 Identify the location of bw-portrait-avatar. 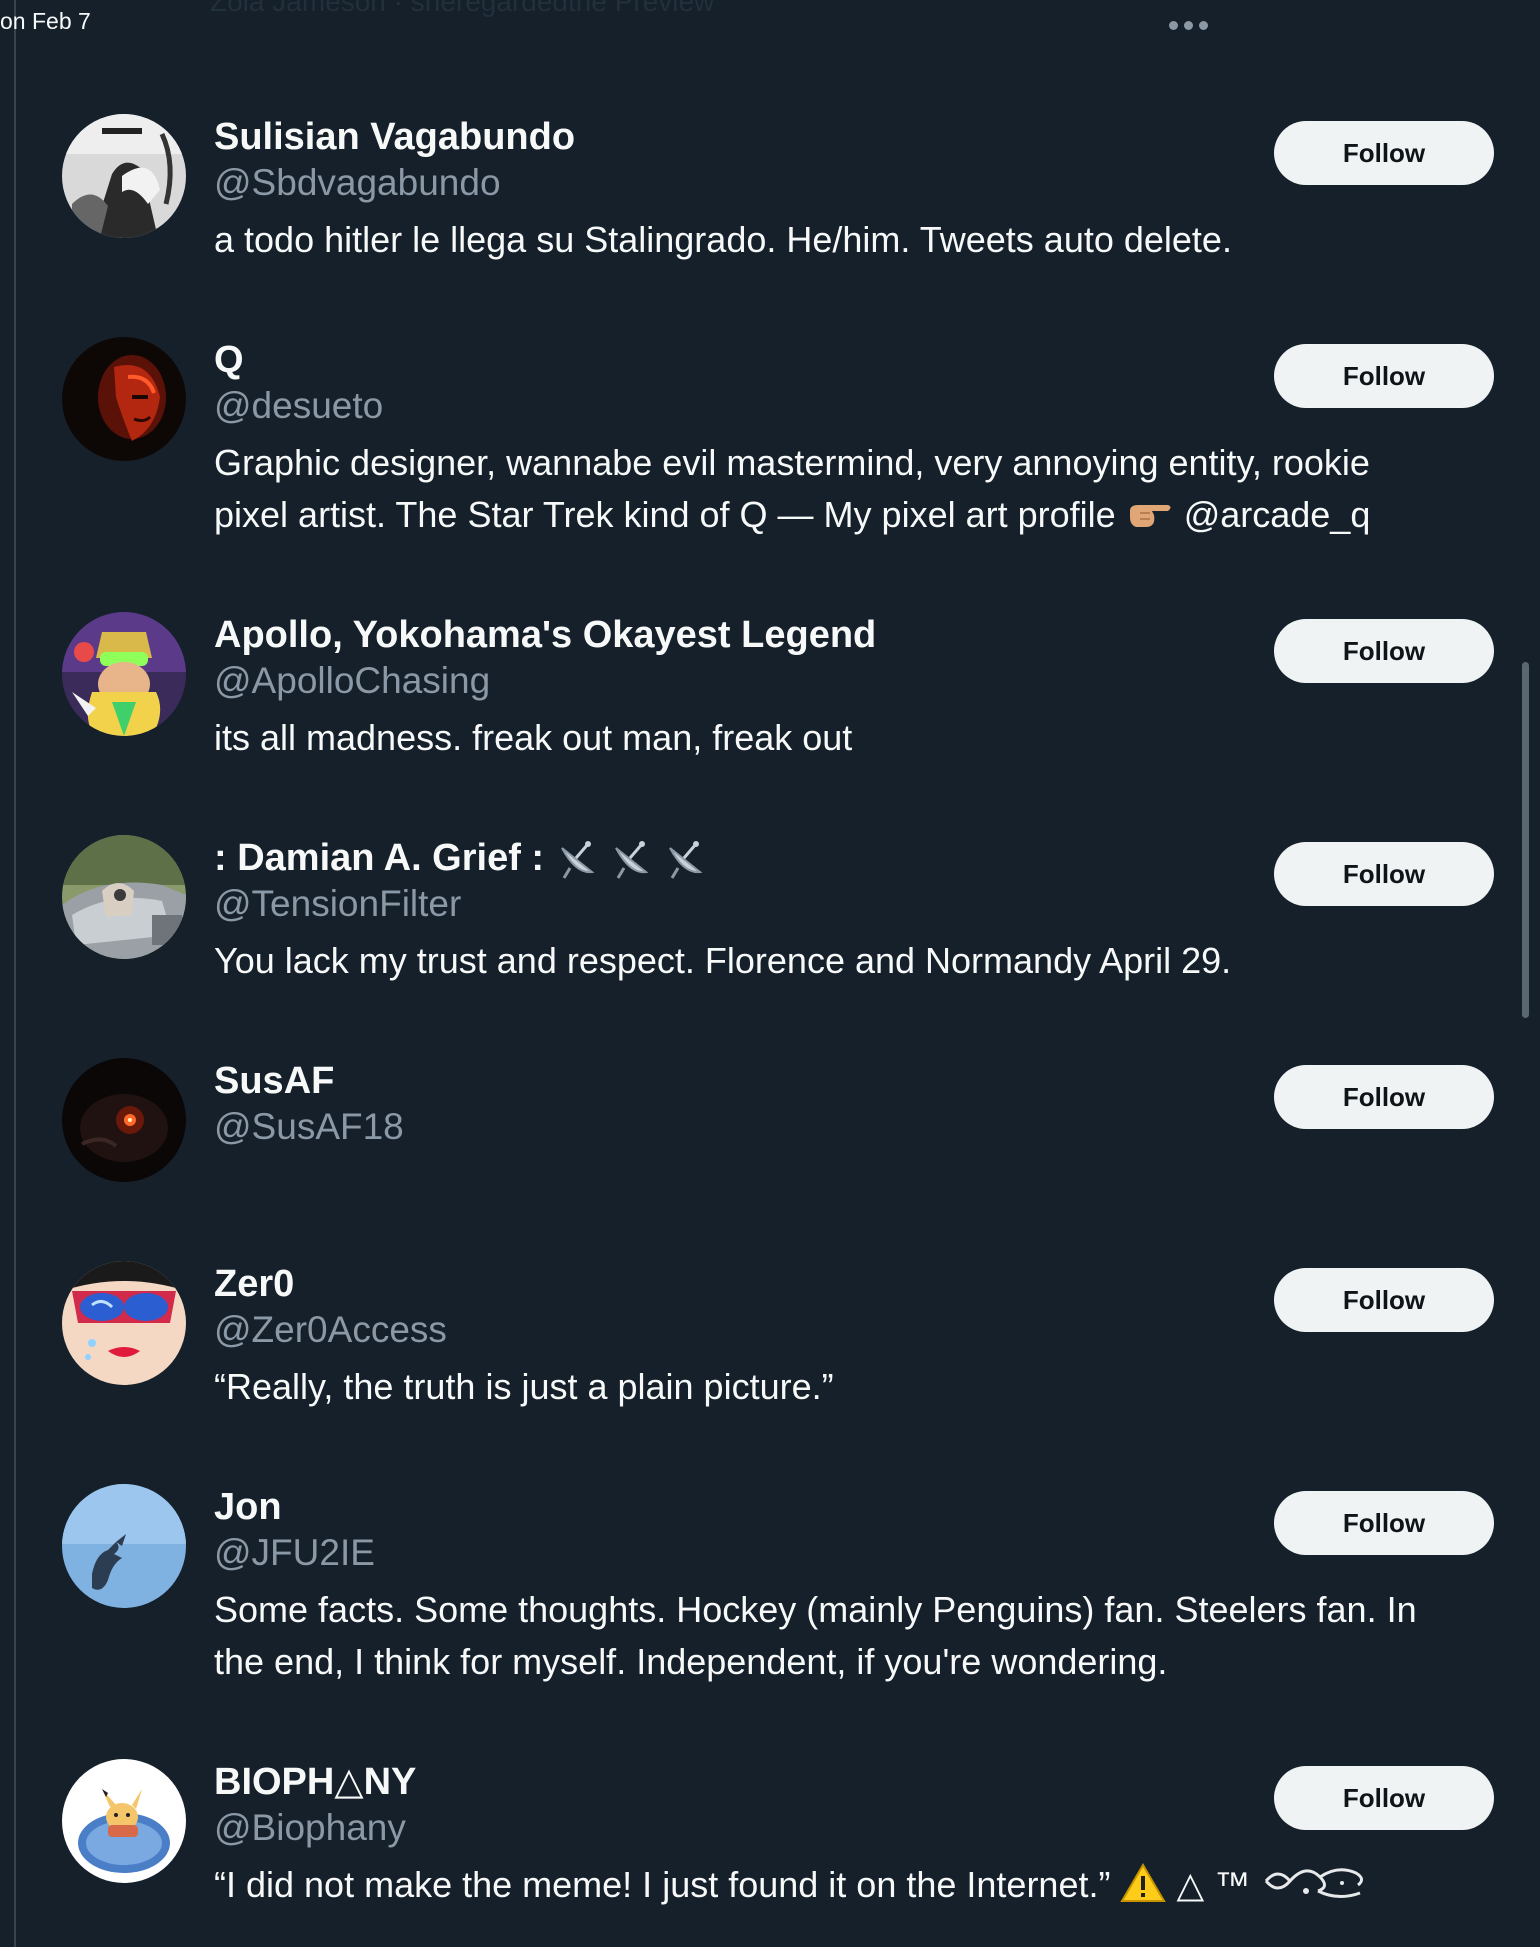
(124, 176).